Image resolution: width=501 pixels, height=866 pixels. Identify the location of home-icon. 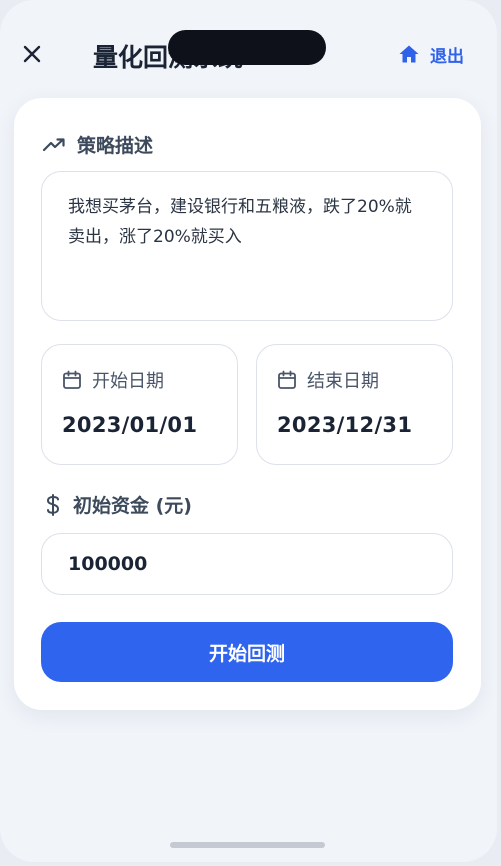
(409, 54).